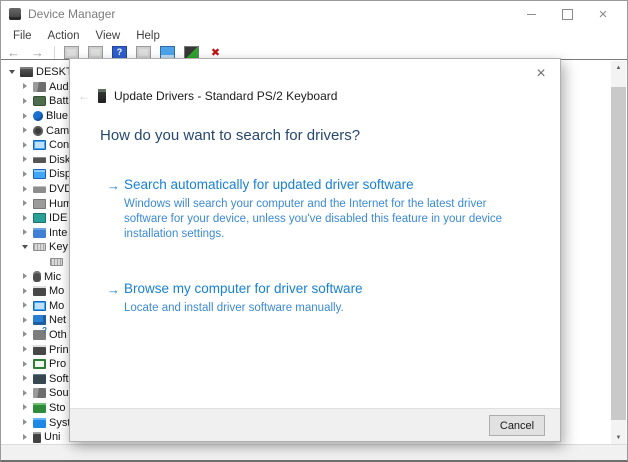 This screenshot has height=462, width=628. What do you see at coordinates (95, 52) in the screenshot?
I see `properties-button` at bounding box center [95, 52].